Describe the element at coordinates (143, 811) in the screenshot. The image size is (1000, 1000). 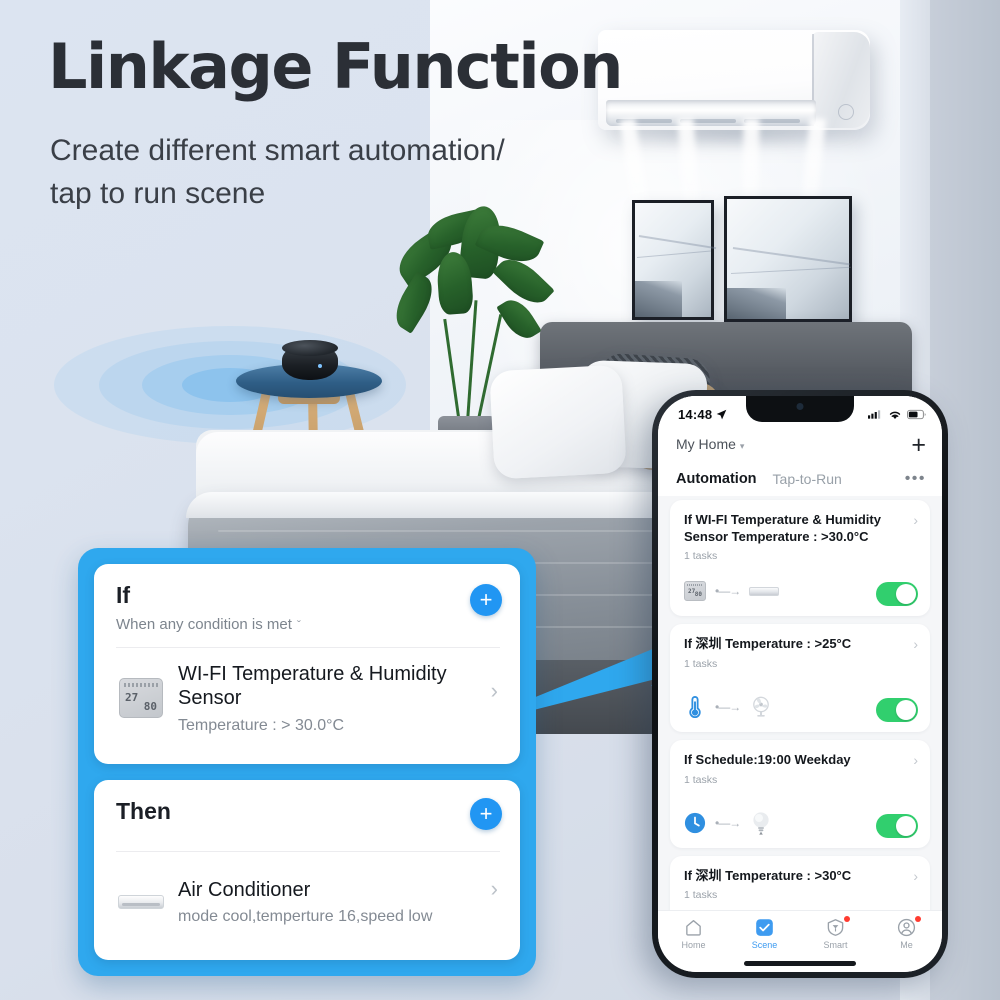
I see `then-card-title: Then` at that location.